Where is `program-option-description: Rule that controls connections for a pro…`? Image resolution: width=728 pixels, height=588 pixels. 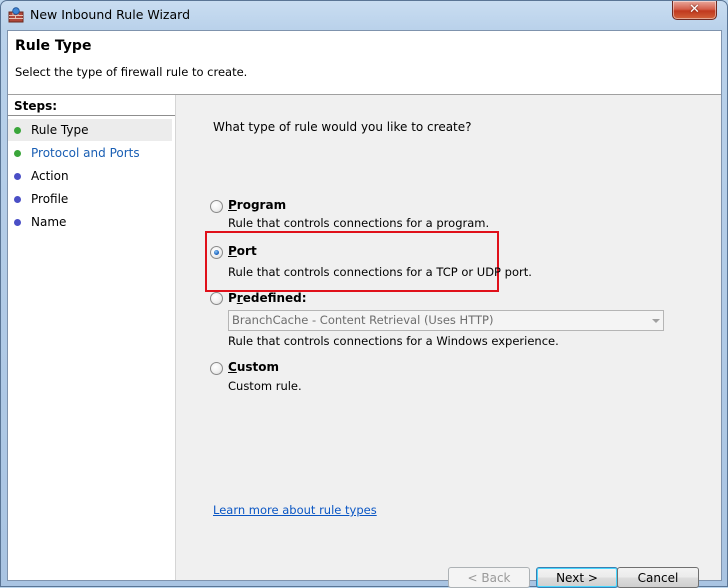 program-option-description: Rule that controls connections for a pro… is located at coordinates (359, 223).